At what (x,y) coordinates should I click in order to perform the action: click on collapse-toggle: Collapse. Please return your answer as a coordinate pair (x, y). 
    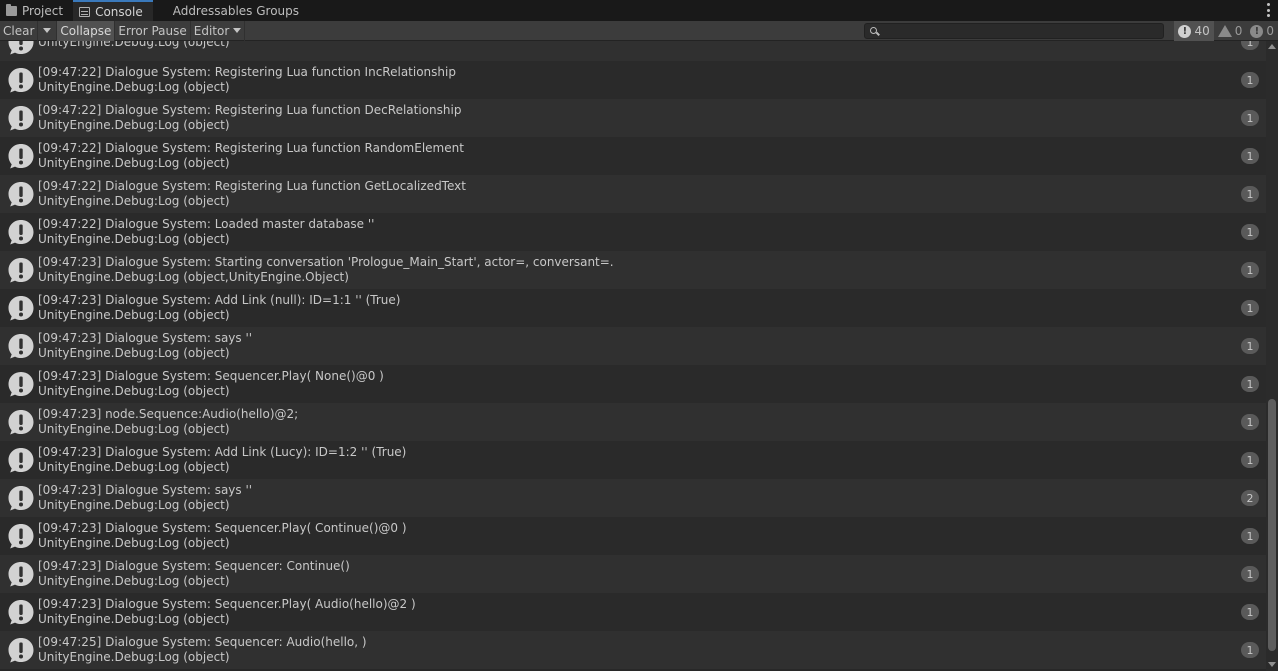
    Looking at the image, I should click on (86, 30).